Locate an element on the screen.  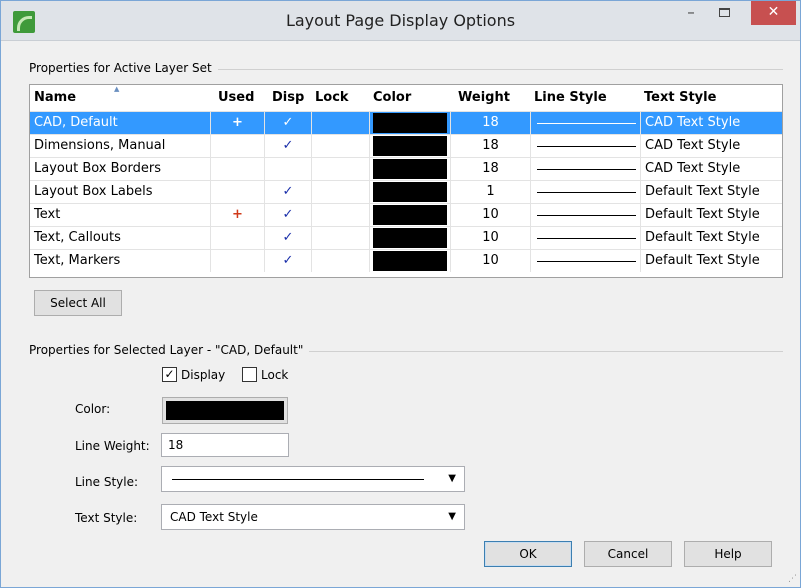
line-style-label: Line Style: is located at coordinates (107, 482).